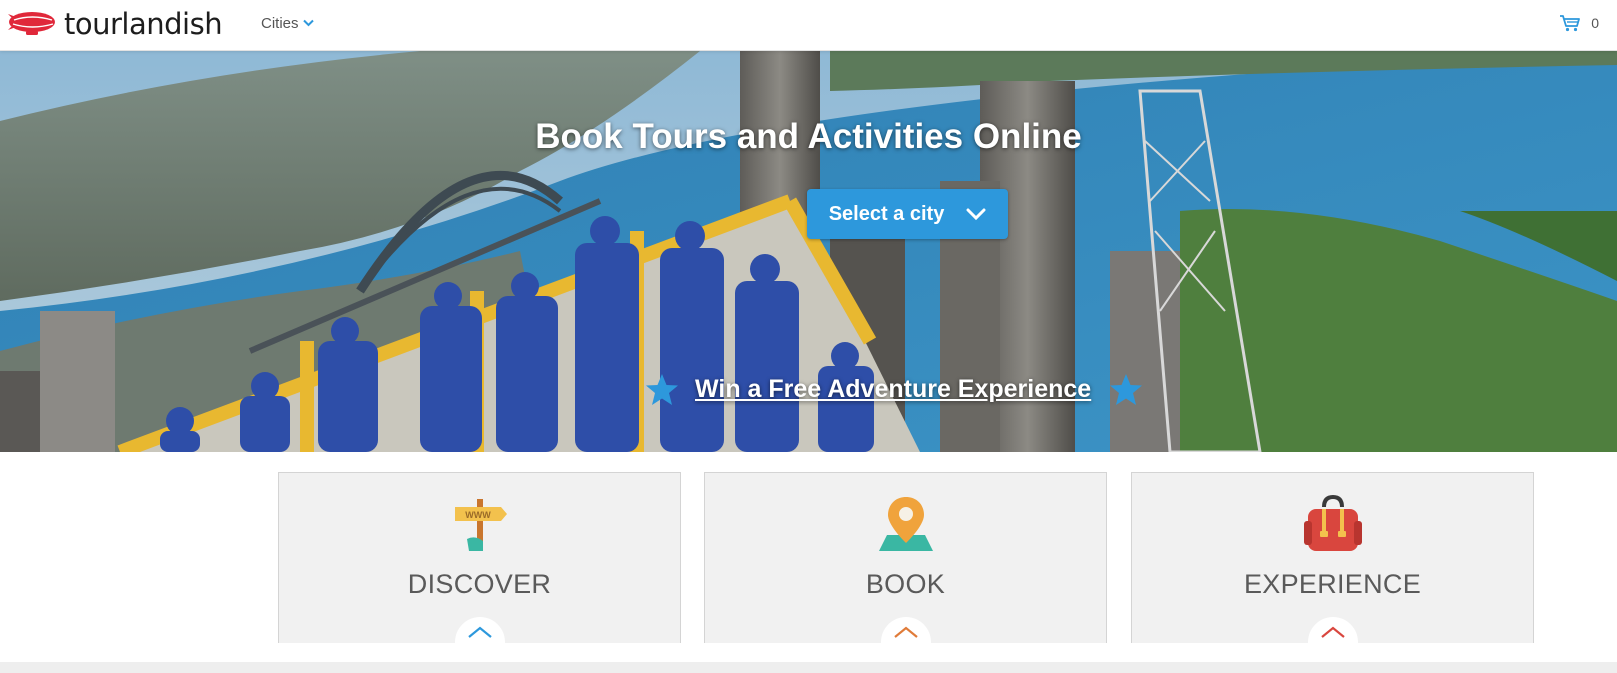 The image size is (1617, 673). I want to click on logo: tourlandish, so click(114, 24).